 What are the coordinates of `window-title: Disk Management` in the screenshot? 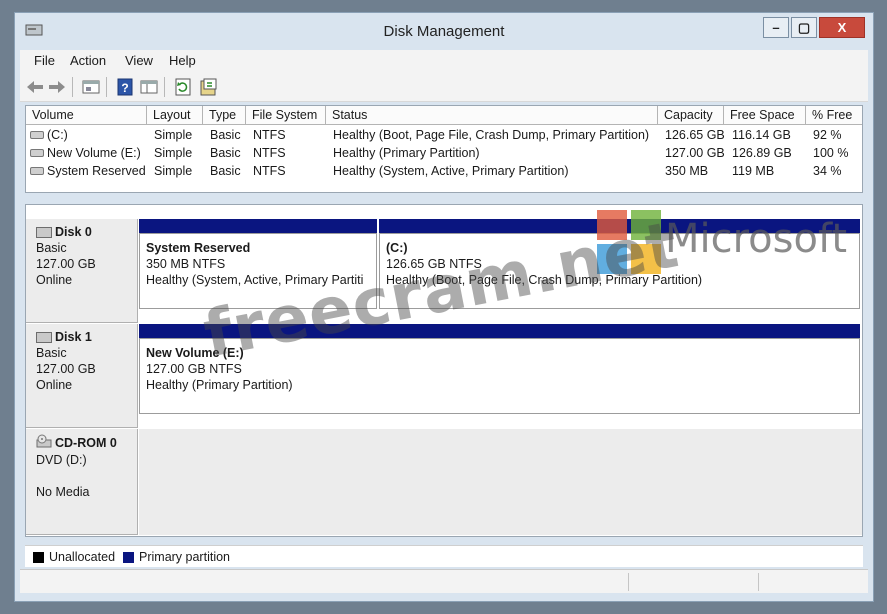 It's located at (444, 31).